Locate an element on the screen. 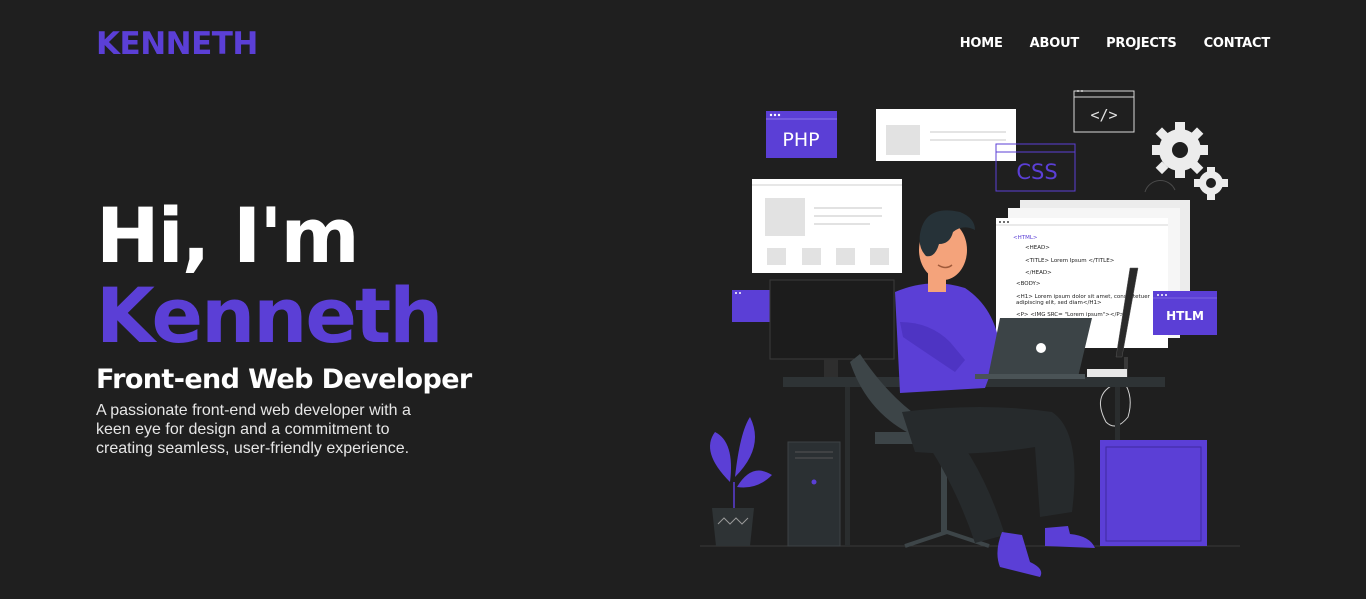 The height and width of the screenshot is (599, 1366). nav-contact: CONTACT is located at coordinates (1237, 43).